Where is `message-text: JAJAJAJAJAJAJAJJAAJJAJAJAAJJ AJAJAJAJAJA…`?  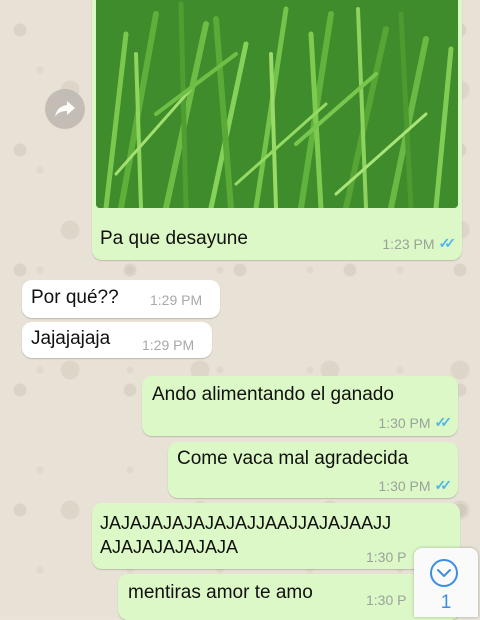
message-text: JAJAJAJAJAJAJAJJAAJJAJAJAAJJ AJAJAJAJAJA… is located at coordinates (246, 535).